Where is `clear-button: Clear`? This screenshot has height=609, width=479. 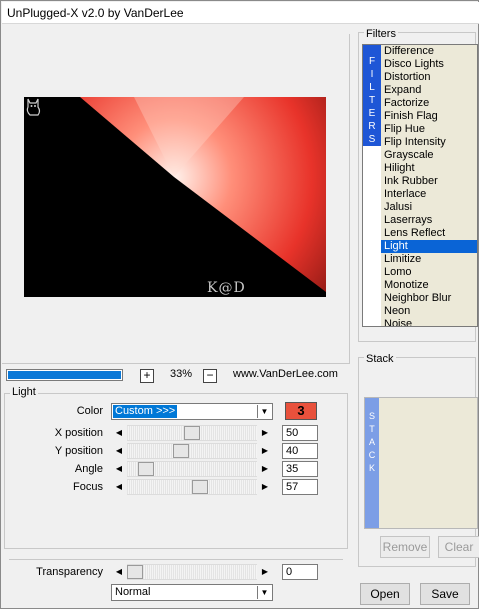 clear-button: Clear is located at coordinates (458, 547).